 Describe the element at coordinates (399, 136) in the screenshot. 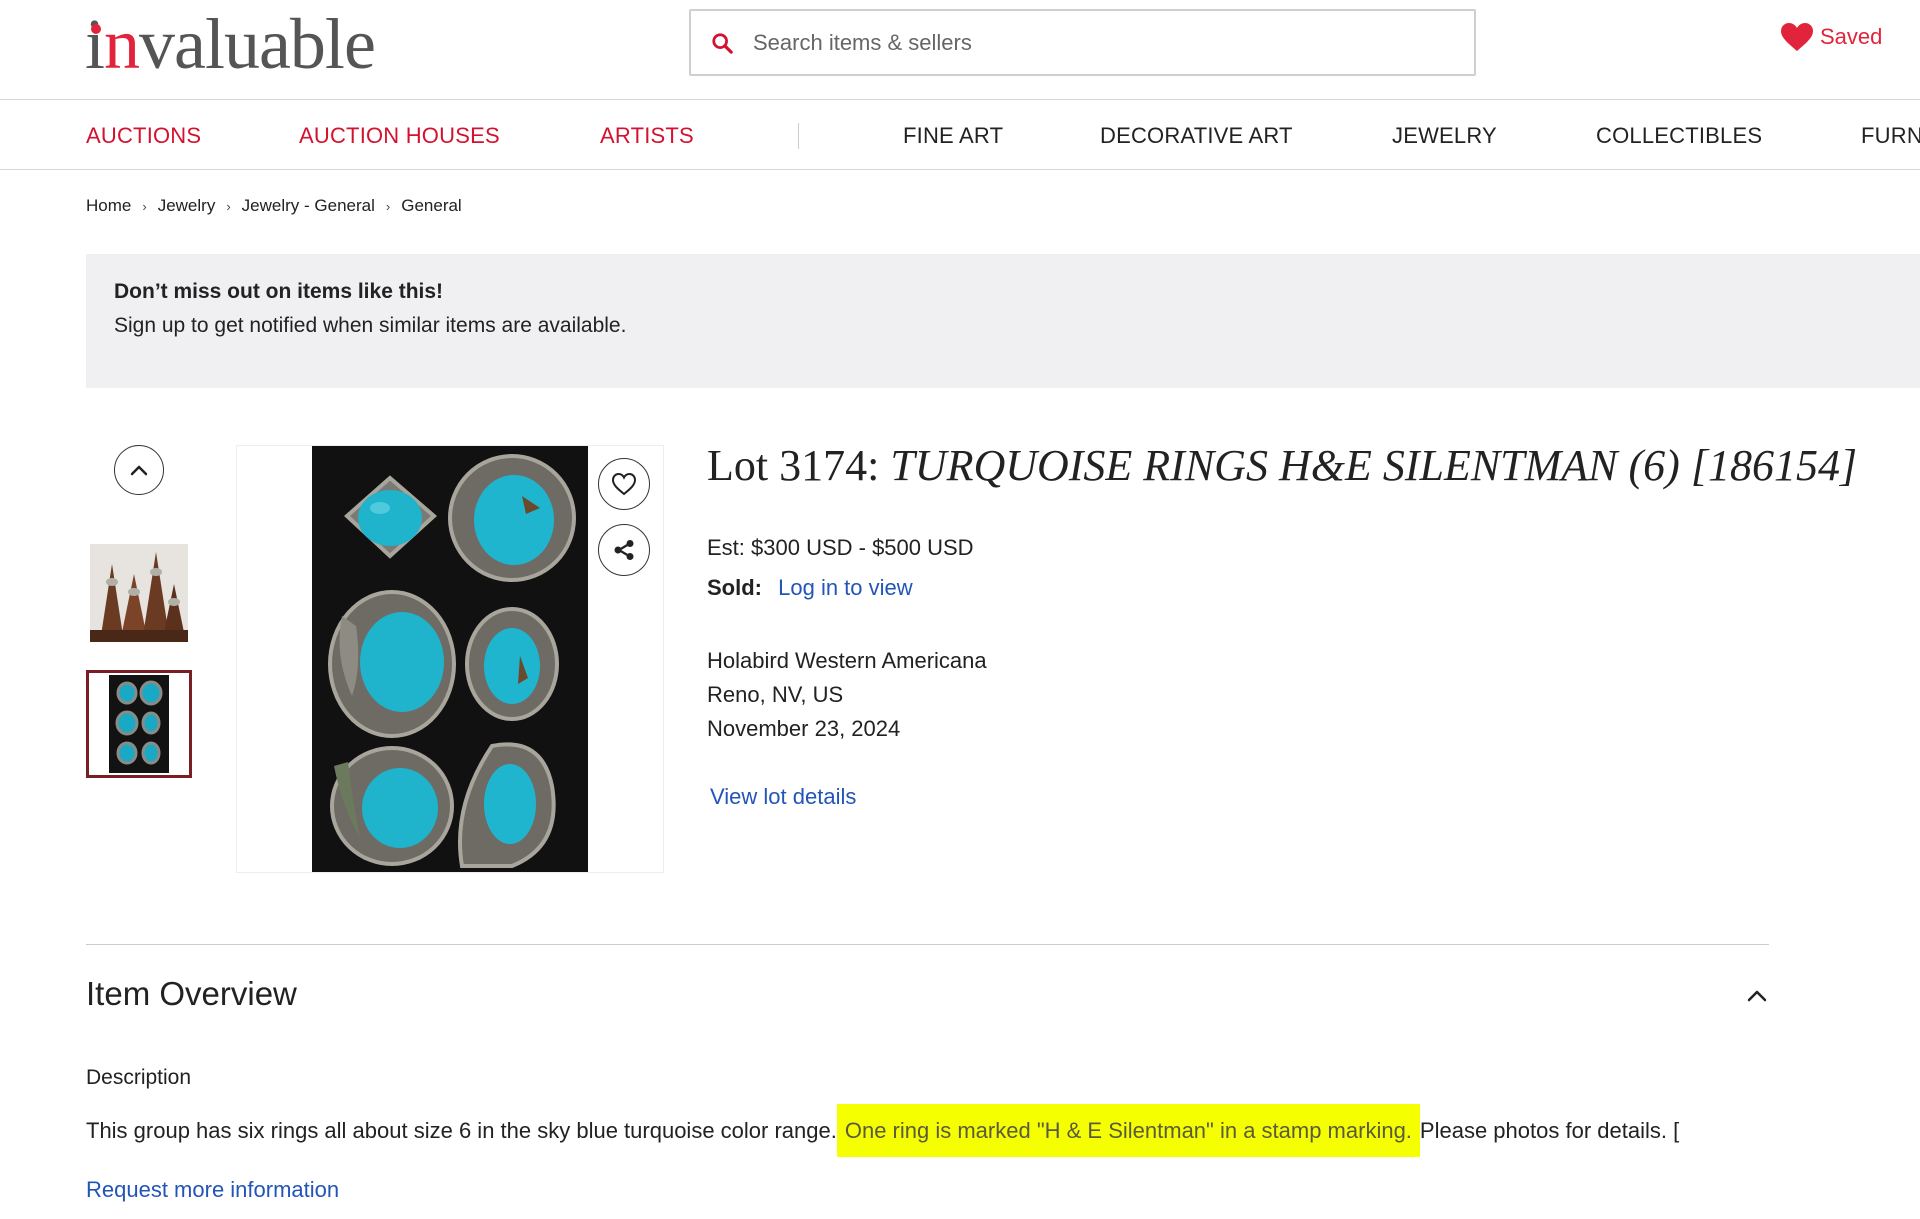

I see `nav-auction-houses: AUCTION HOUSES` at that location.